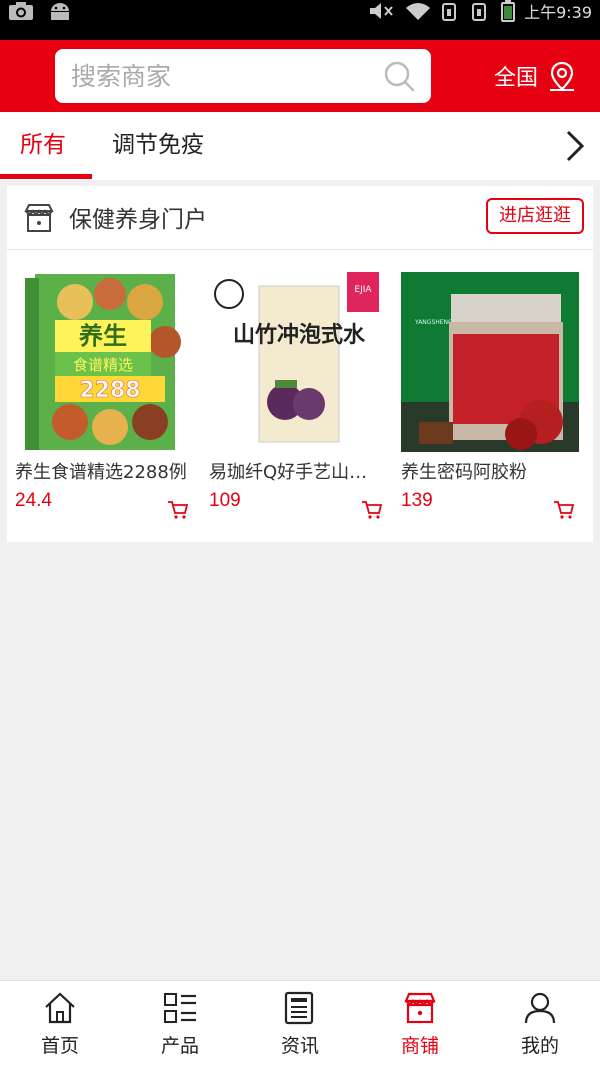 This screenshot has width=600, height=1067. I want to click on tab-all: 所有, so click(43, 146).